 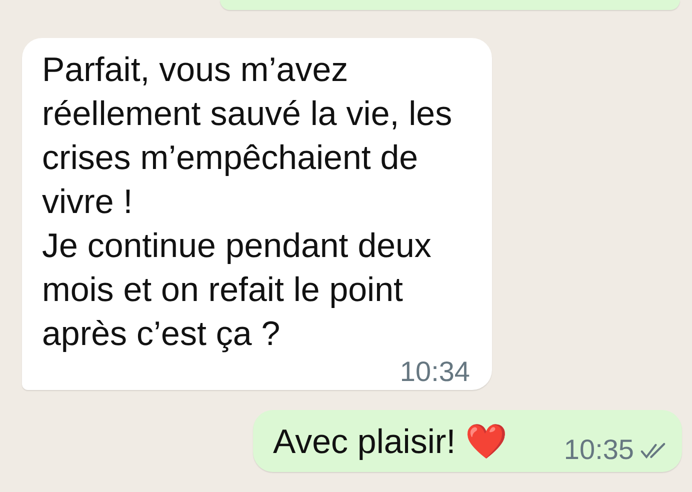 I want to click on message-time: 10:34, so click(x=435, y=372).